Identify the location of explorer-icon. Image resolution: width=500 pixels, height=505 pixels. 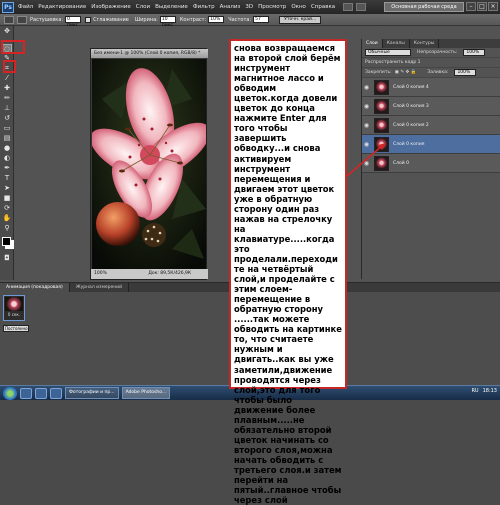
(26, 393).